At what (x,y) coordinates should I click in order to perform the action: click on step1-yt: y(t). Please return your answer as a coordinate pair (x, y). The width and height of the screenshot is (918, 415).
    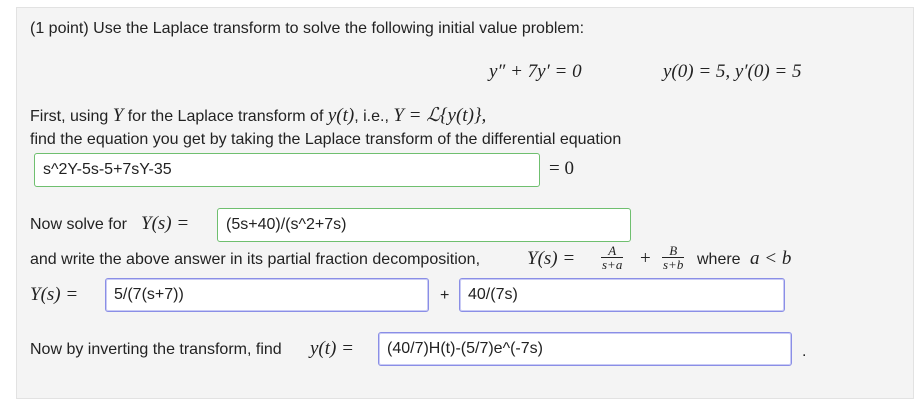
    Looking at the image, I should click on (341, 115).